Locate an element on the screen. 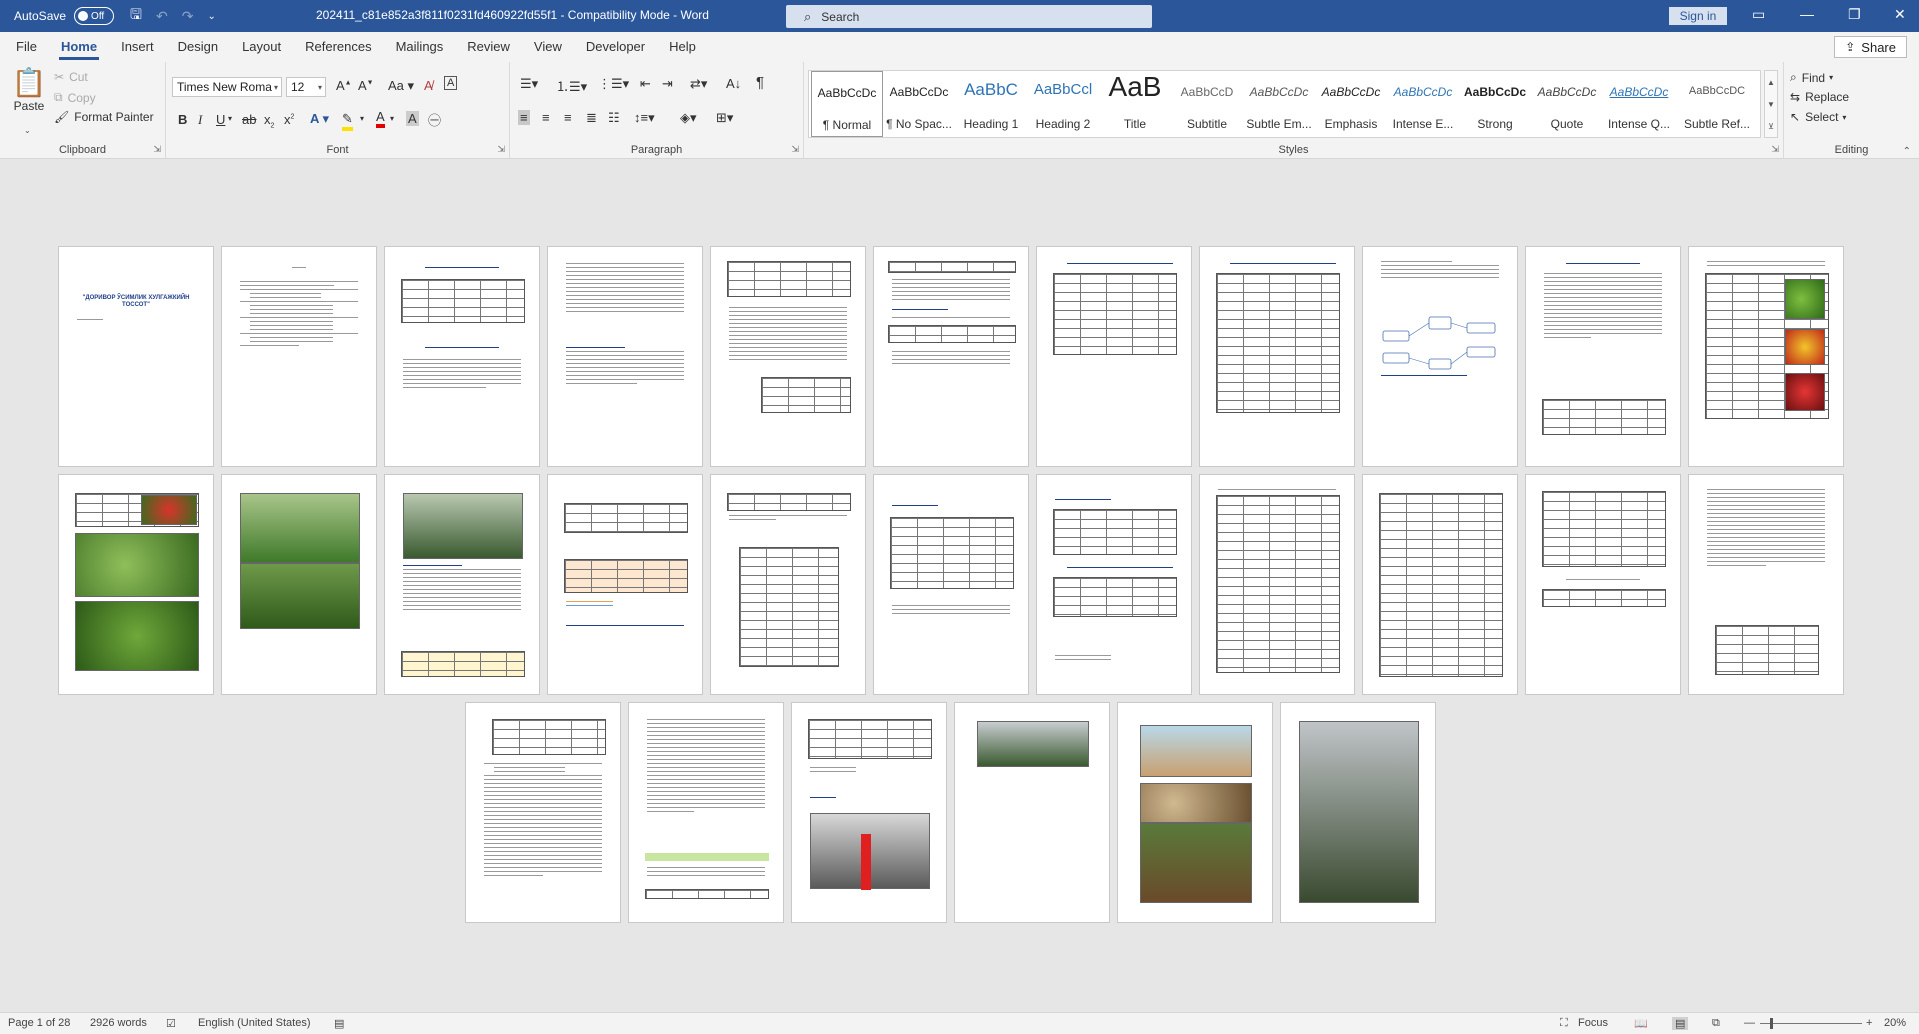 Image resolution: width=1919 pixels, height=1034 pixels. justify-icon: ≣ is located at coordinates (591, 118).